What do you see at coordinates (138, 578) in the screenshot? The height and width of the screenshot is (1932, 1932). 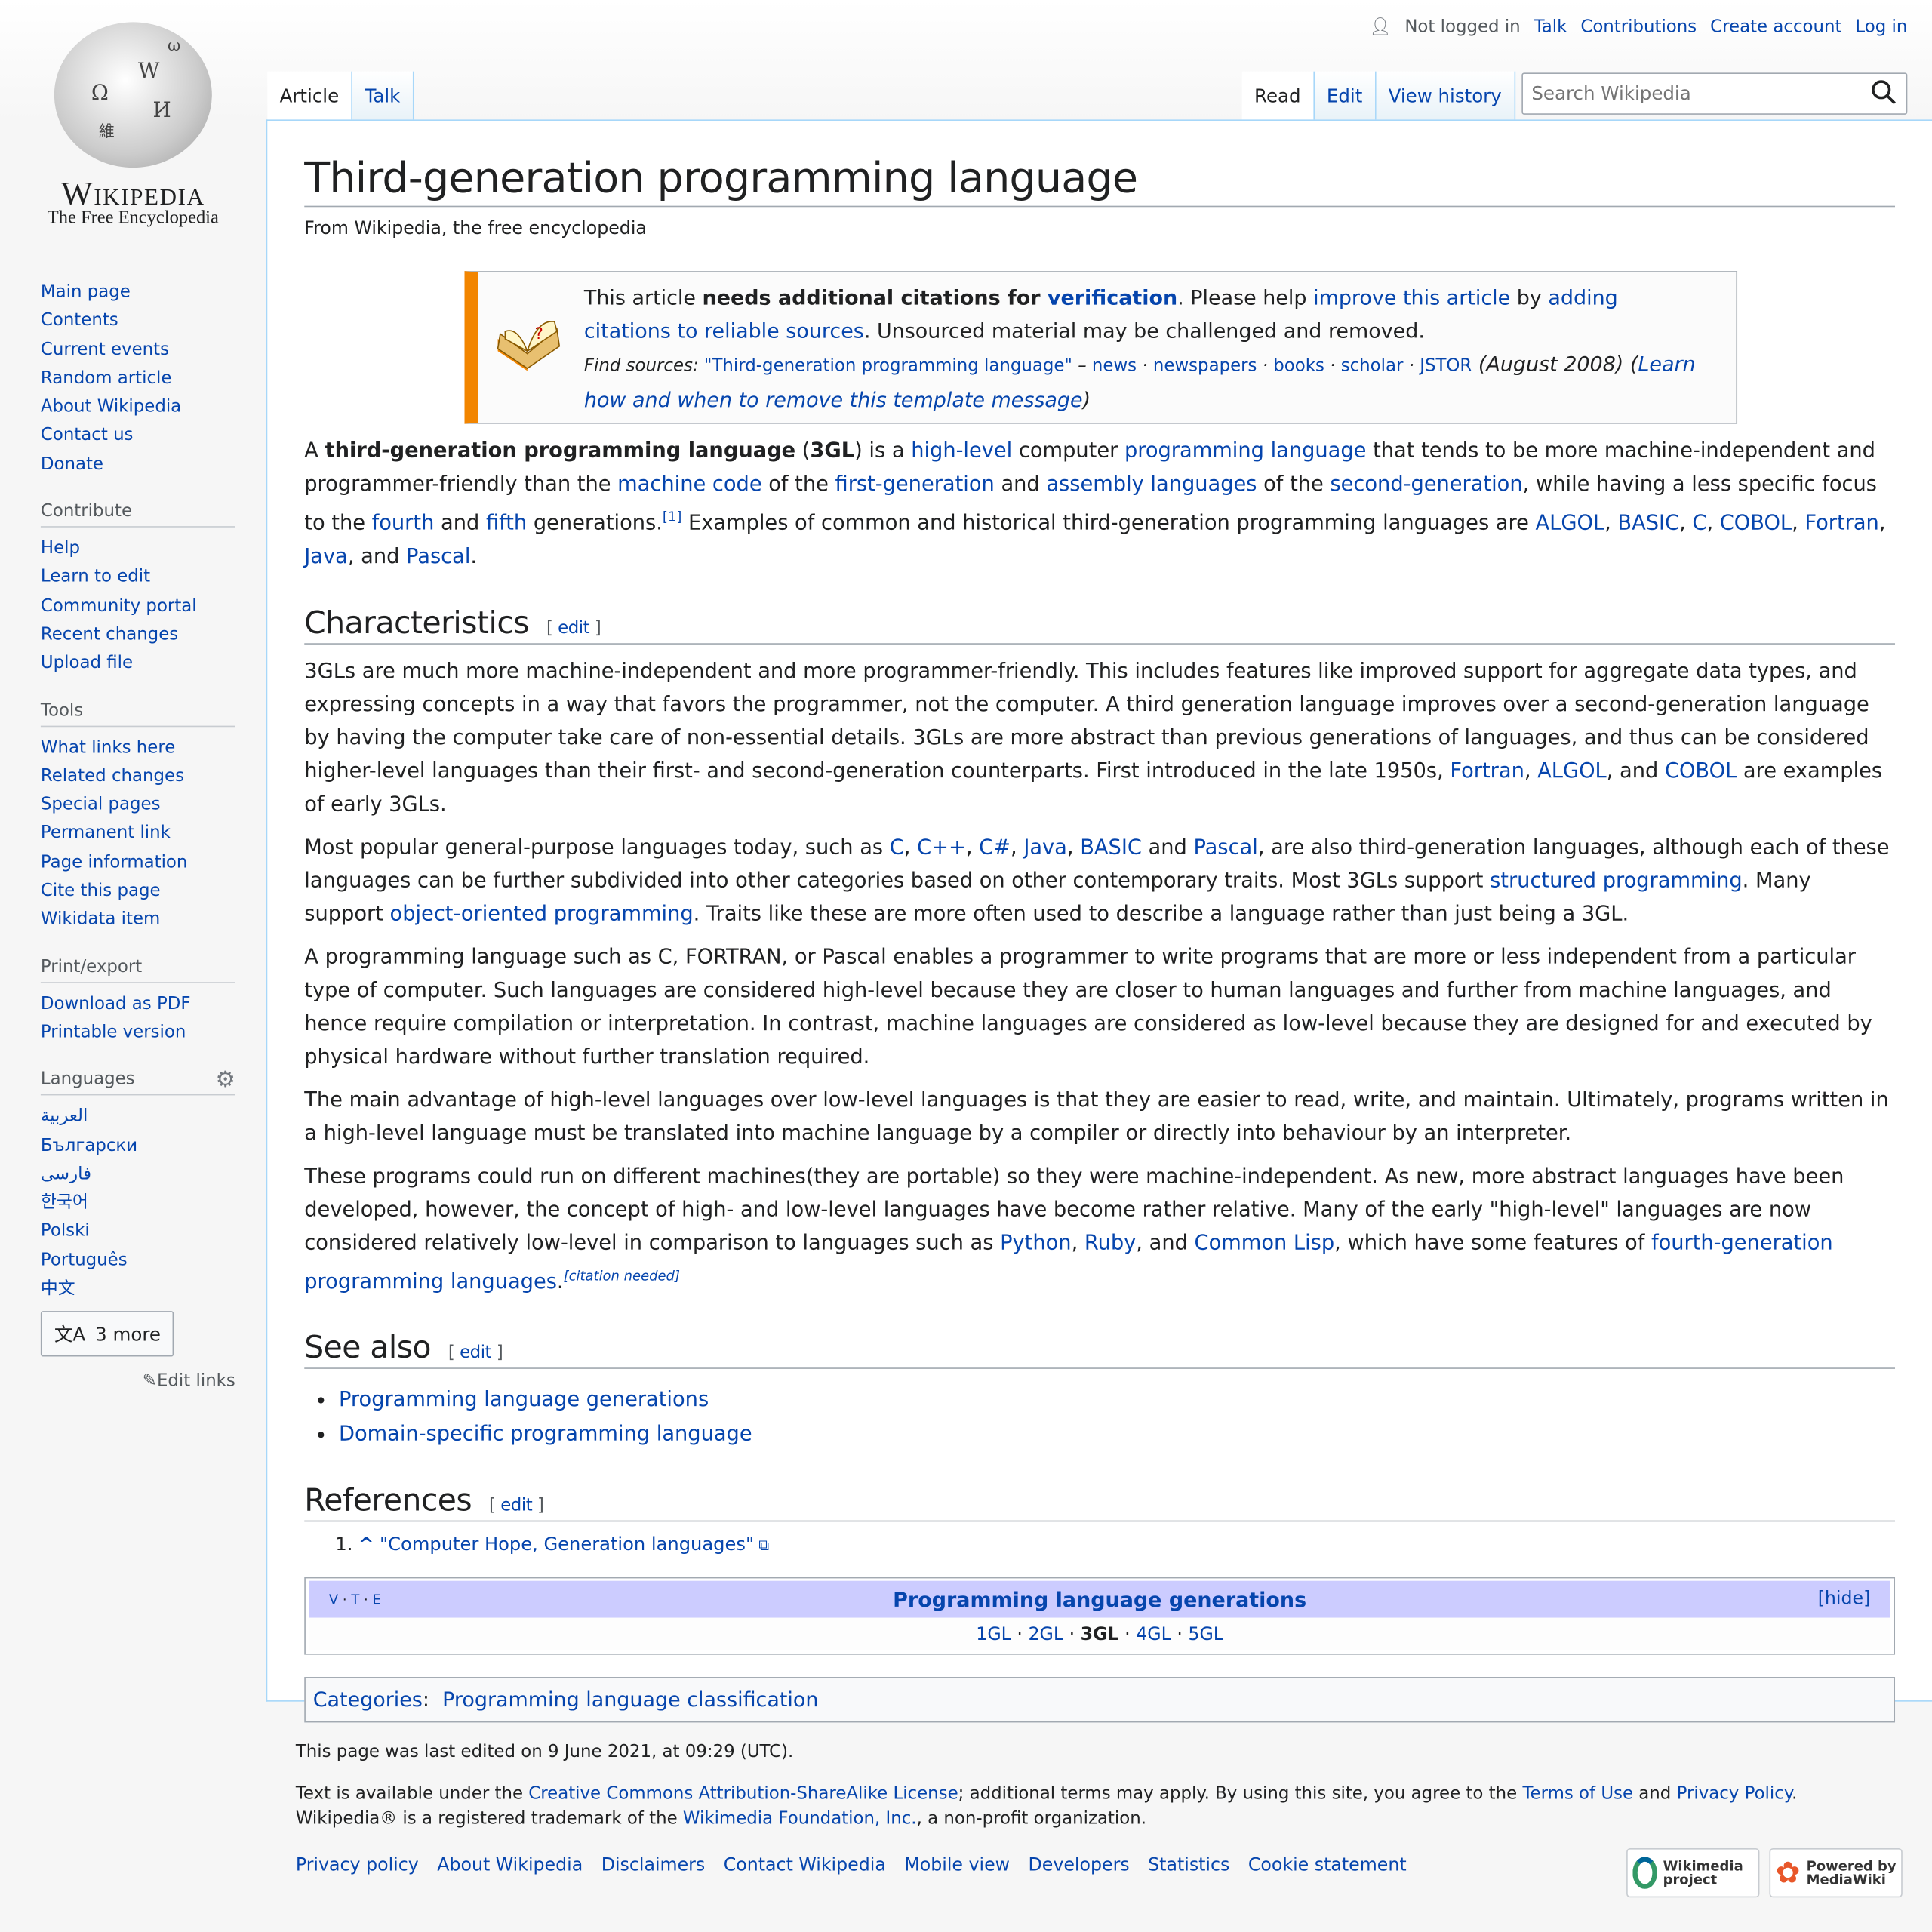 I see `sidebar-item-learn-to-edit: Learn to edit` at bounding box center [138, 578].